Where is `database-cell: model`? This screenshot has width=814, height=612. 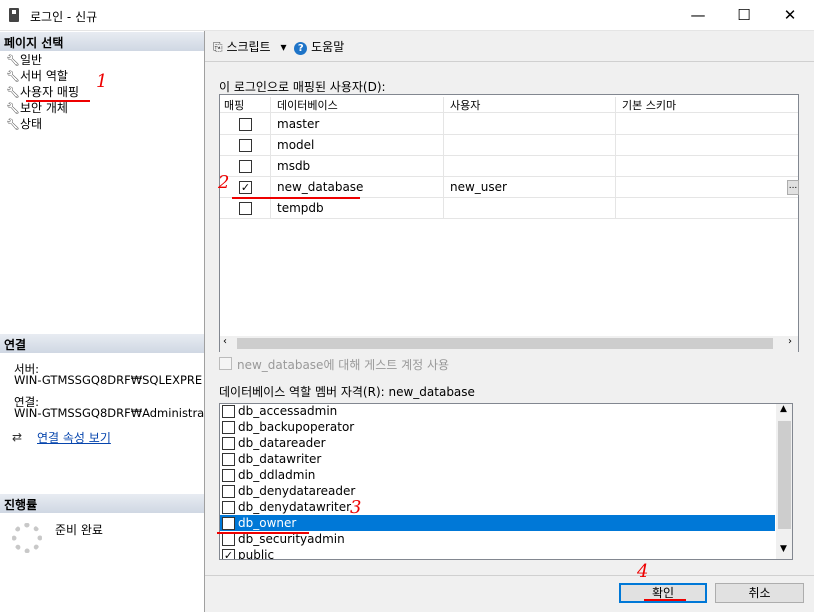 database-cell: model is located at coordinates (296, 145).